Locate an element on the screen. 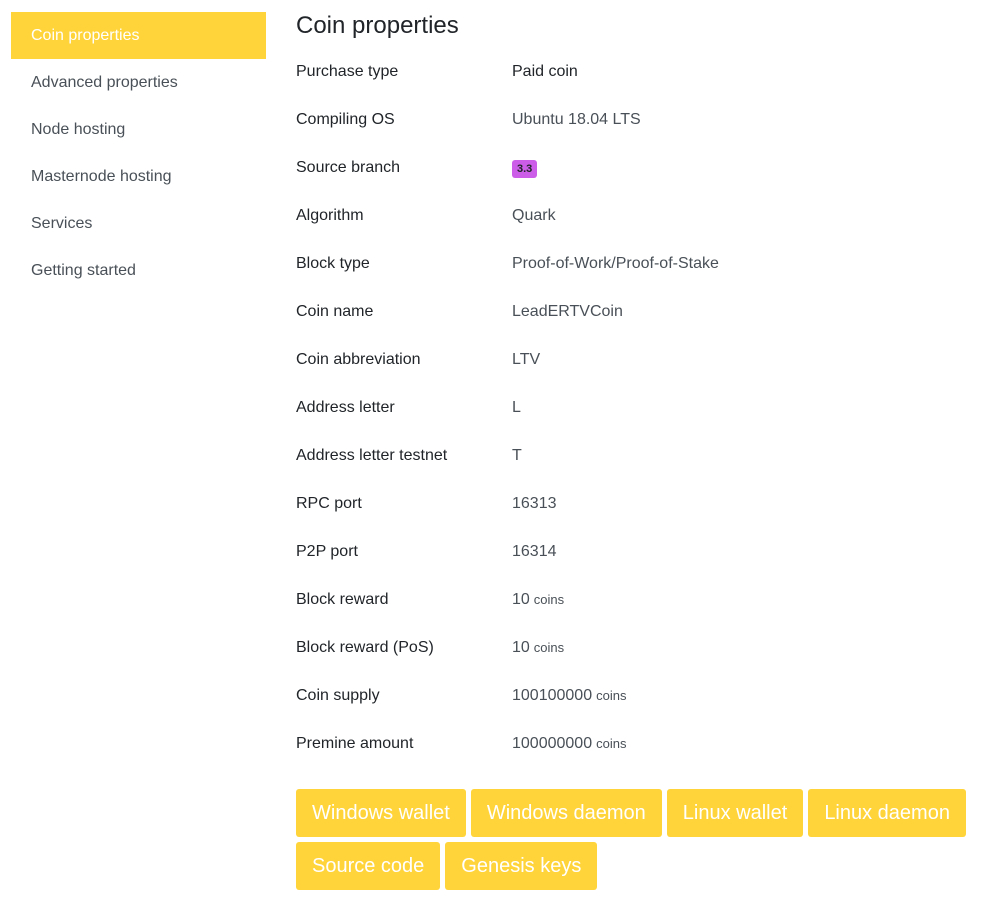 This screenshot has width=994, height=906. property-label: Coin supply is located at coordinates (338, 695).